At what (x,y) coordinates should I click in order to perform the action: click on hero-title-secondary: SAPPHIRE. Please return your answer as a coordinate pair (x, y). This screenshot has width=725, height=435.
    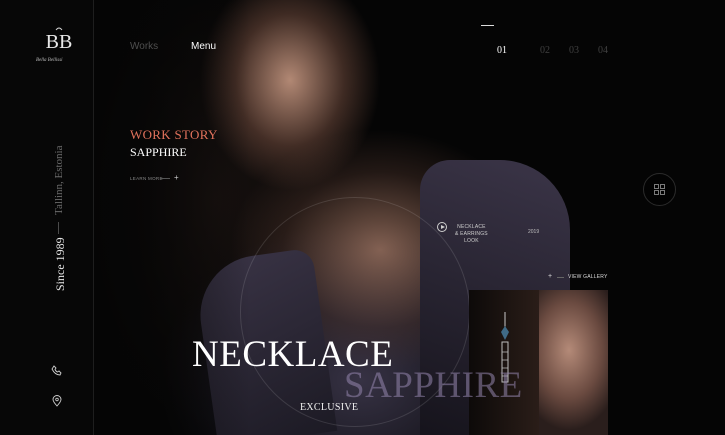
    Looking at the image, I should click on (433, 385).